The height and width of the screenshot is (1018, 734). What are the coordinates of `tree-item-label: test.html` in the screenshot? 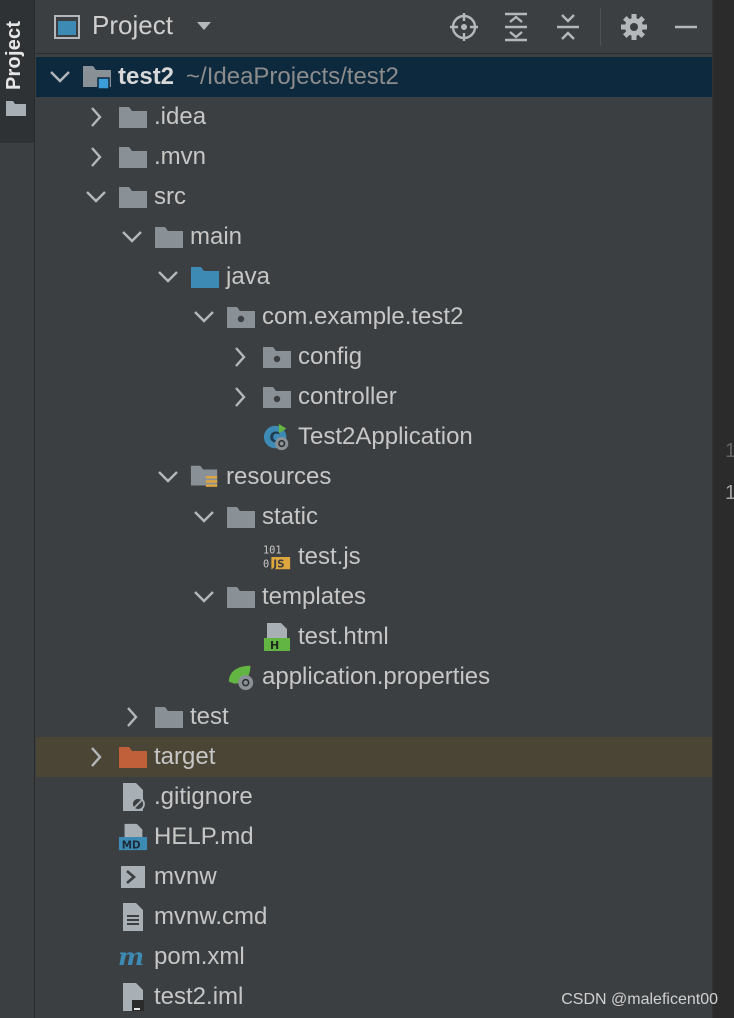 It's located at (343, 636).